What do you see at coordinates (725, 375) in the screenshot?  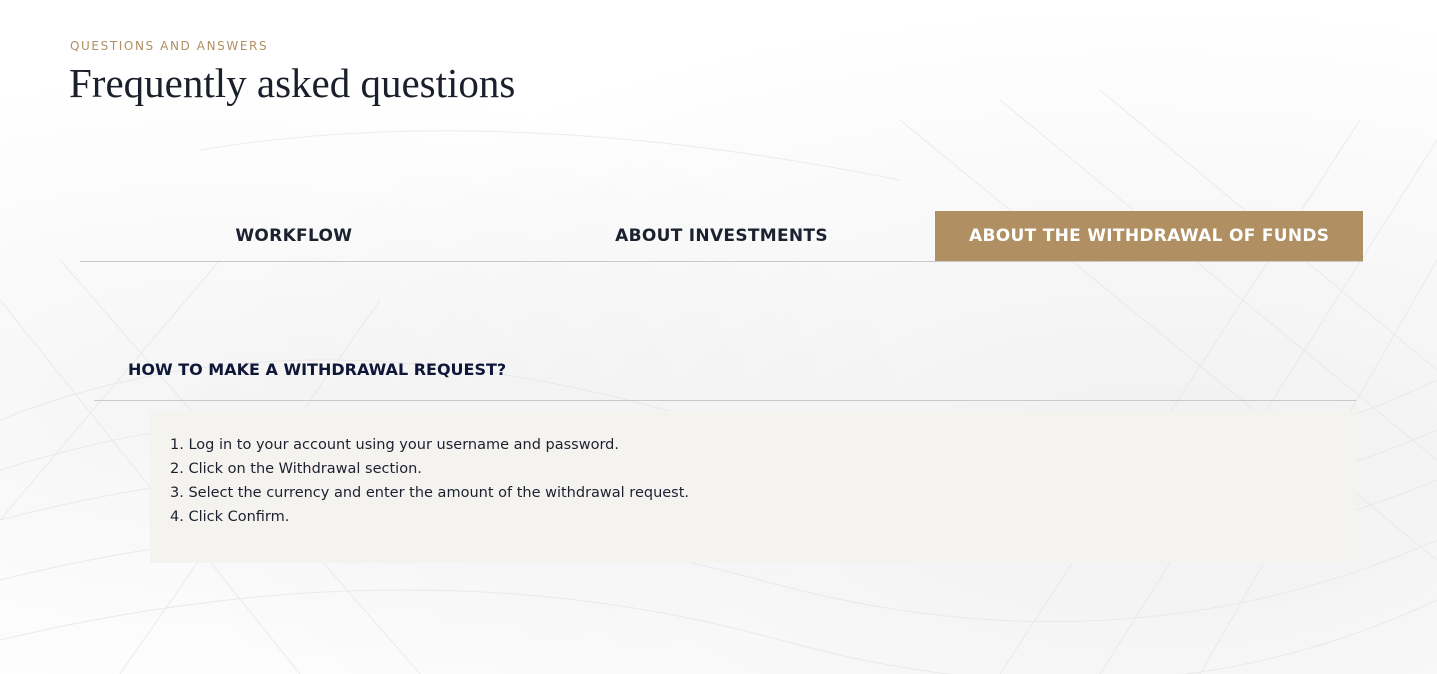 I see `faq-question-toggle: HOW TO MAKE A WITHDRAWAL REQUEST?` at bounding box center [725, 375].